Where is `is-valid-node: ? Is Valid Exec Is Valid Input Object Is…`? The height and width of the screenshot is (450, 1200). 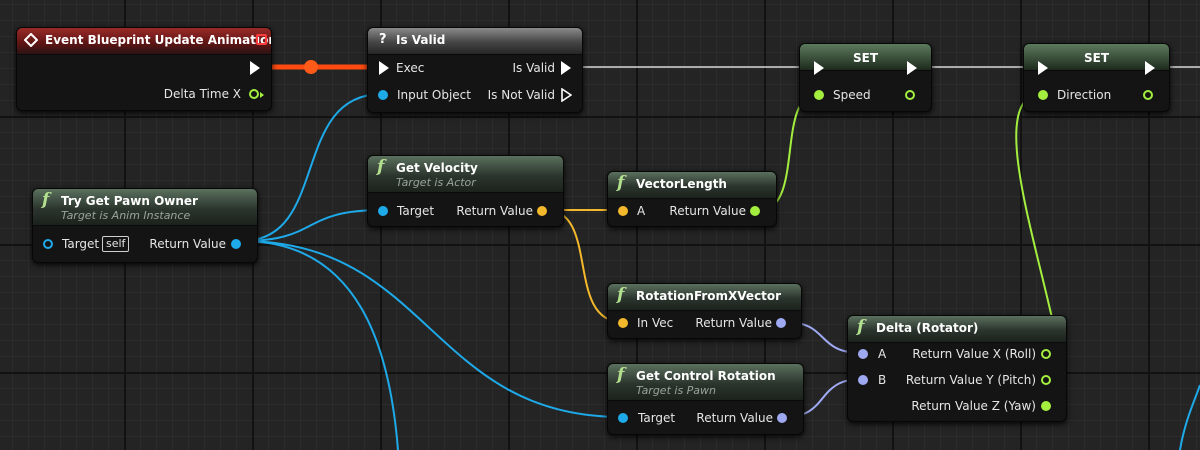 is-valid-node: ? Is Valid Exec Is Valid Input Object Is… is located at coordinates (475, 70).